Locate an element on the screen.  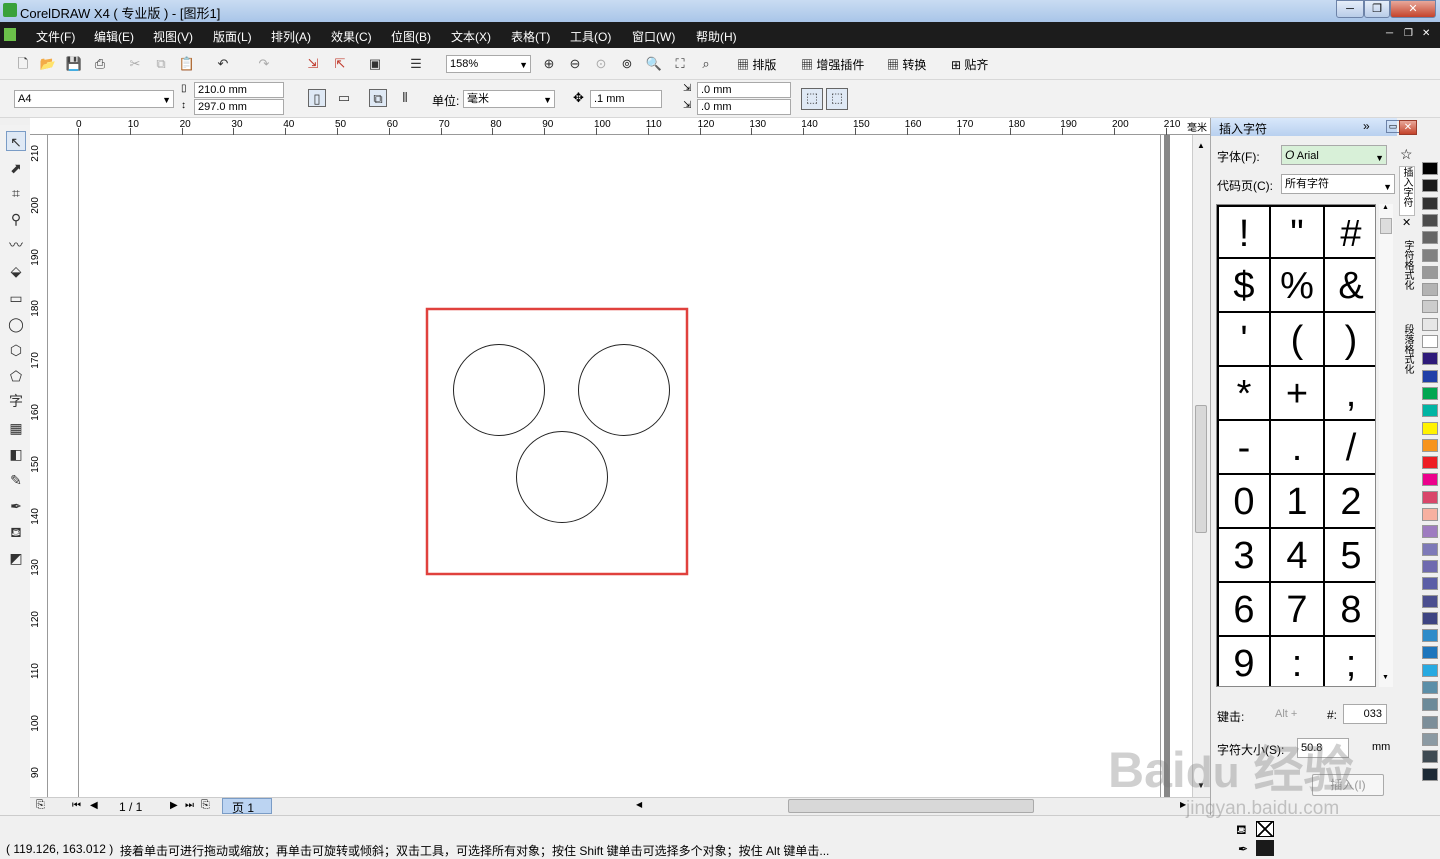
portrait-icon: ▯ is located at coordinates (317, 98).